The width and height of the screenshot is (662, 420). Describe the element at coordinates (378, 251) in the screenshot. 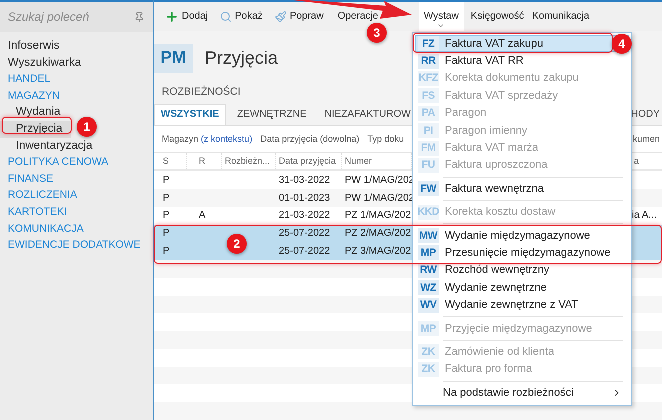

I see `table-cell-text: PZ 3/MAG/202` at that location.